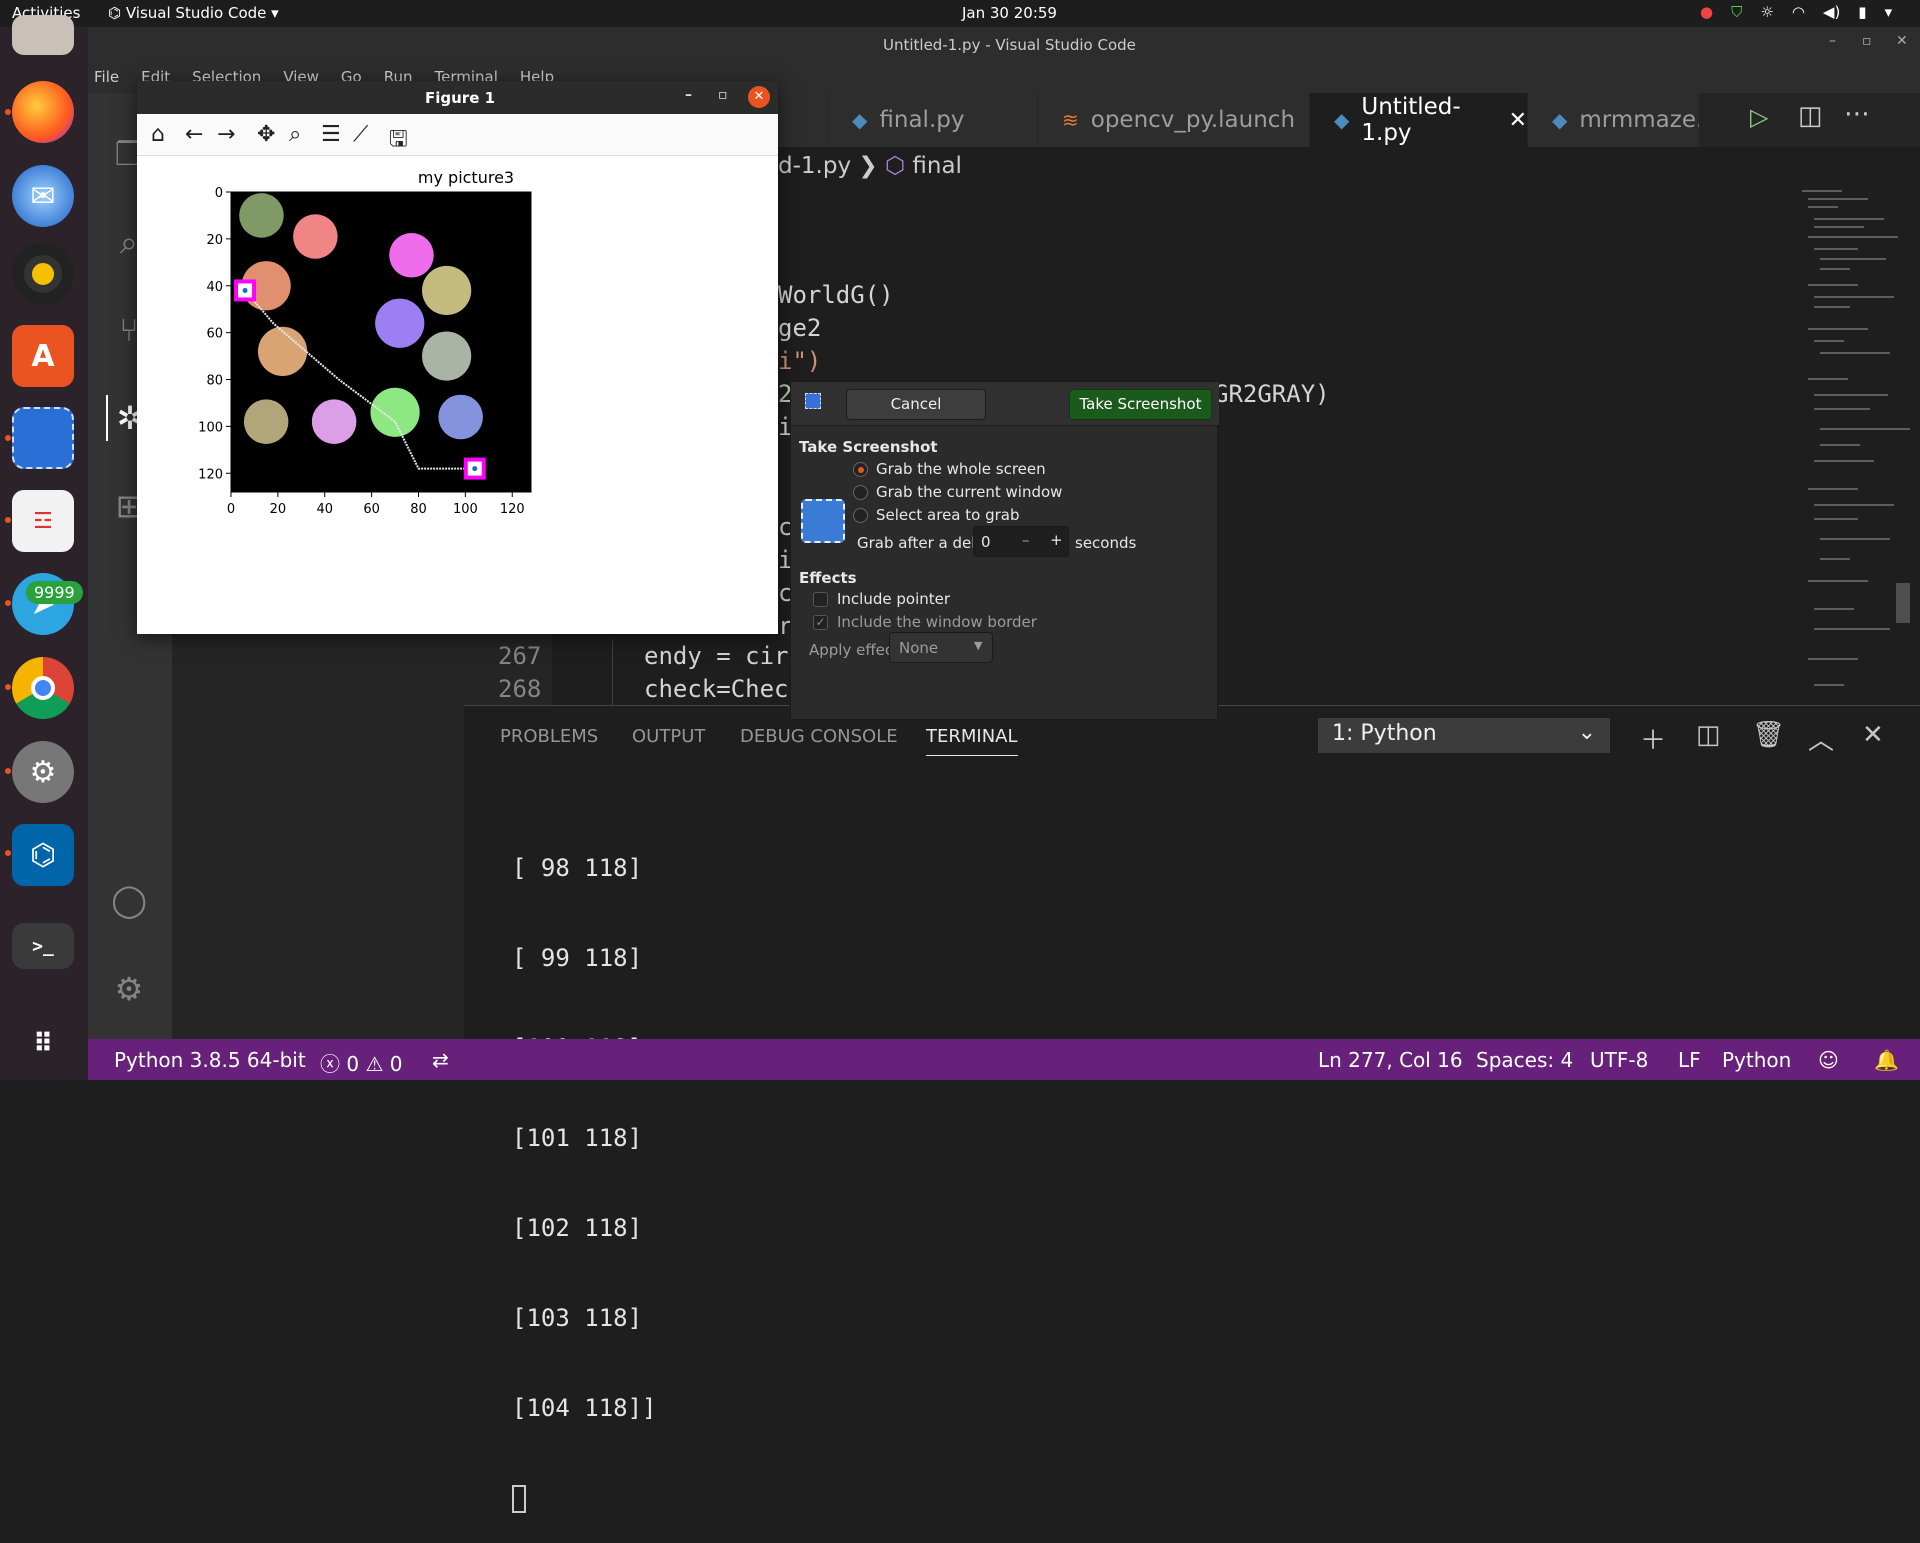  I want to click on trash-icon: 🗑, so click(1768, 735).